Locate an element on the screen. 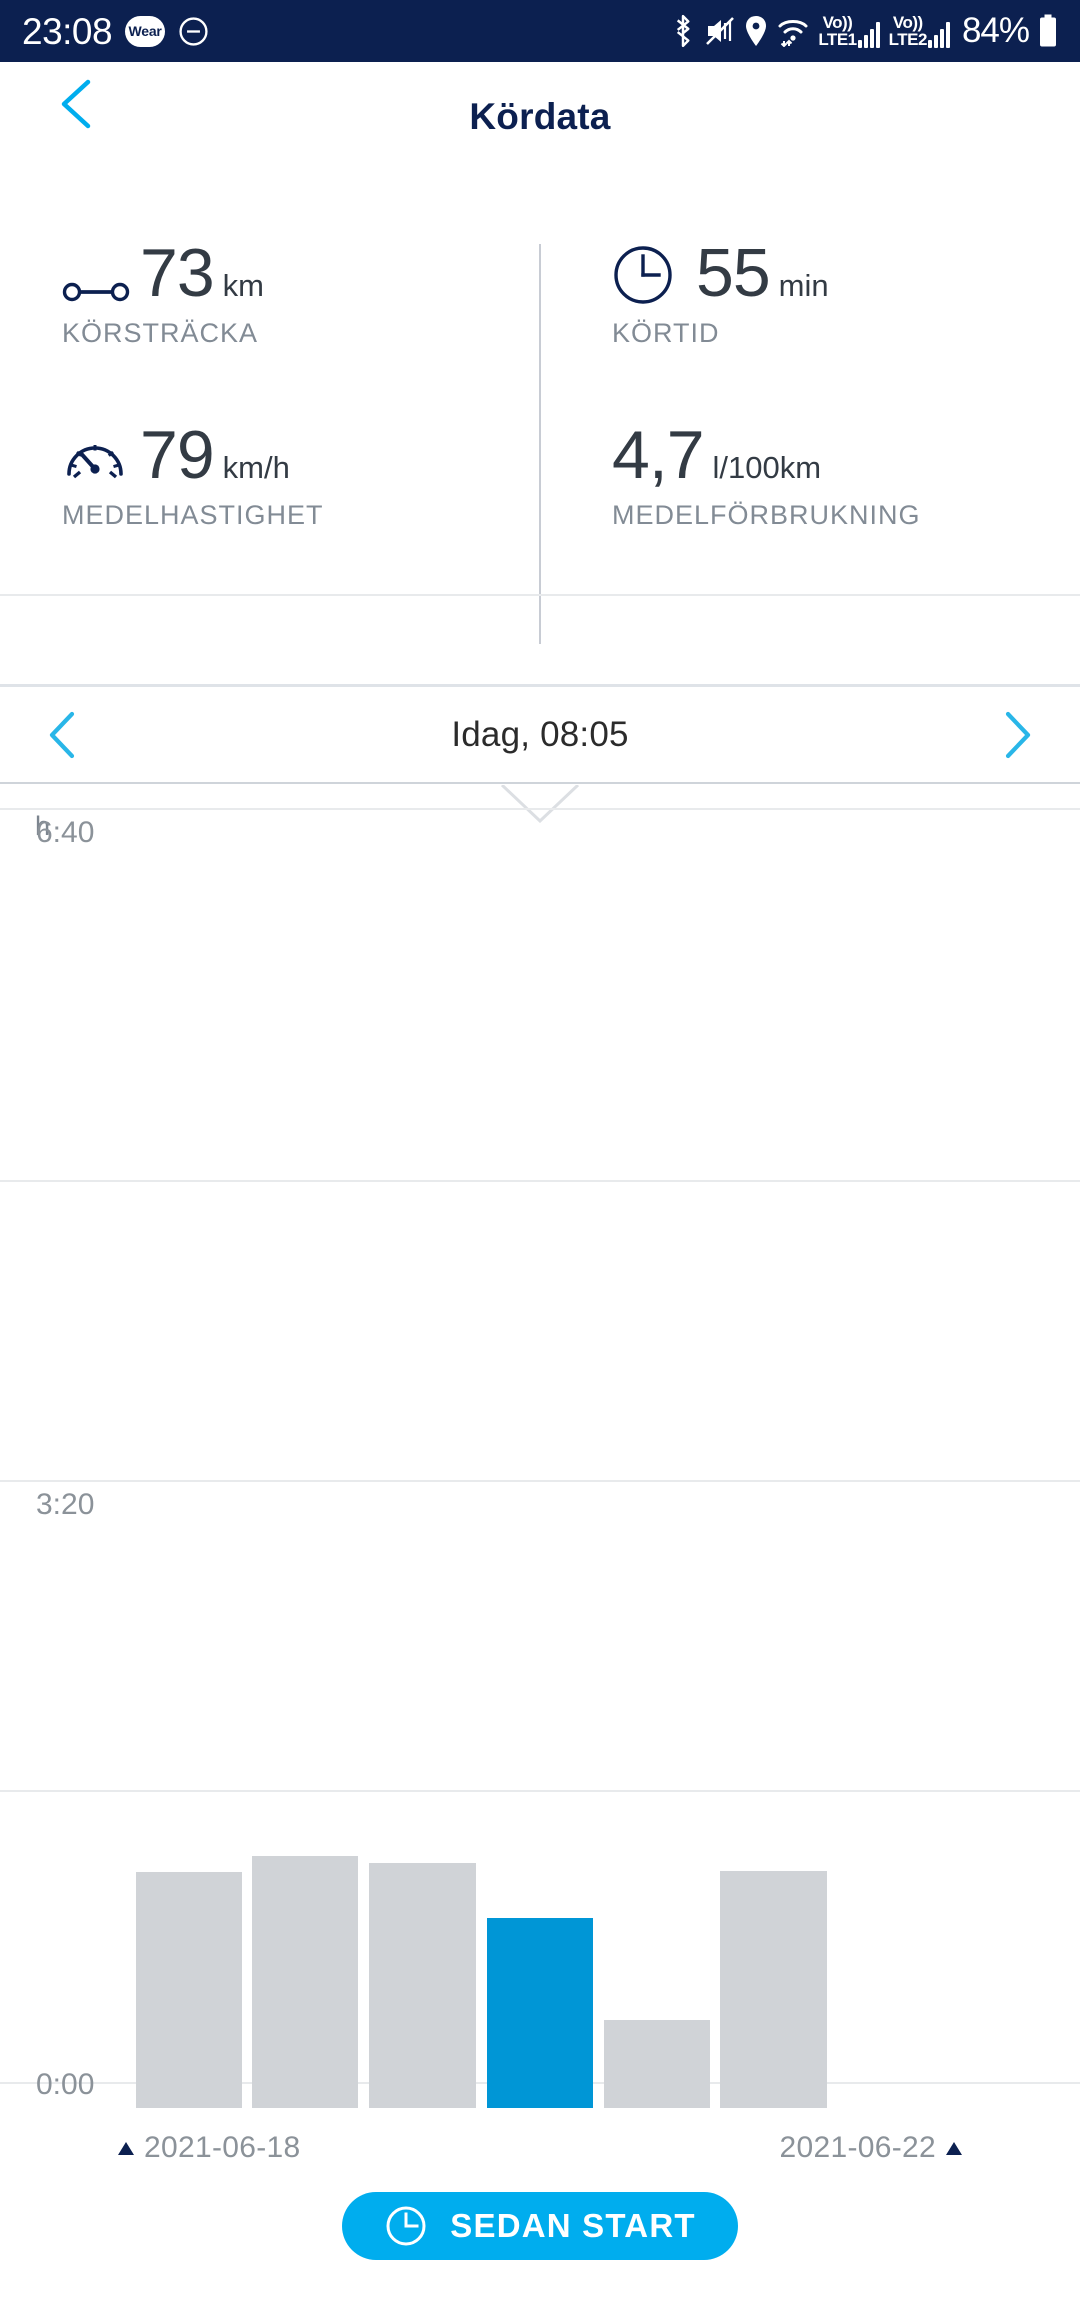  range-end-label: 2021-06-22 is located at coordinates (857, 2147).